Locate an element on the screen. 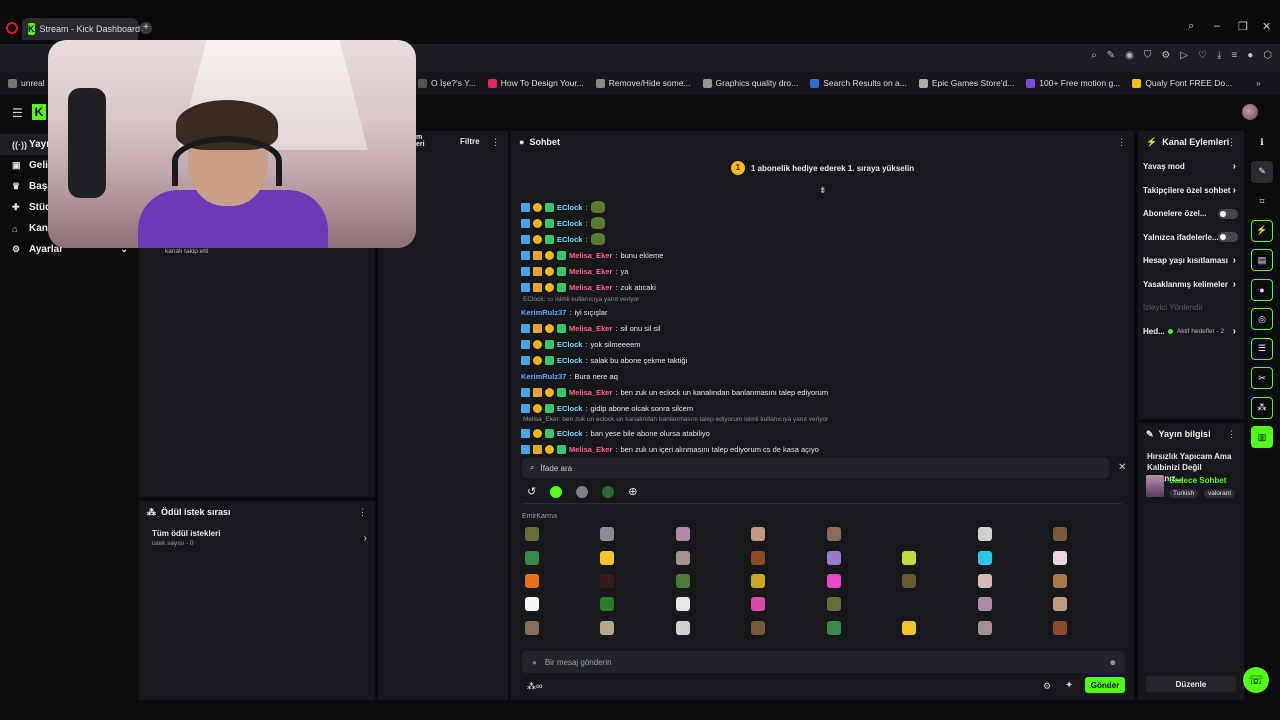  close-icon: ✕ is located at coordinates (1122, 467).